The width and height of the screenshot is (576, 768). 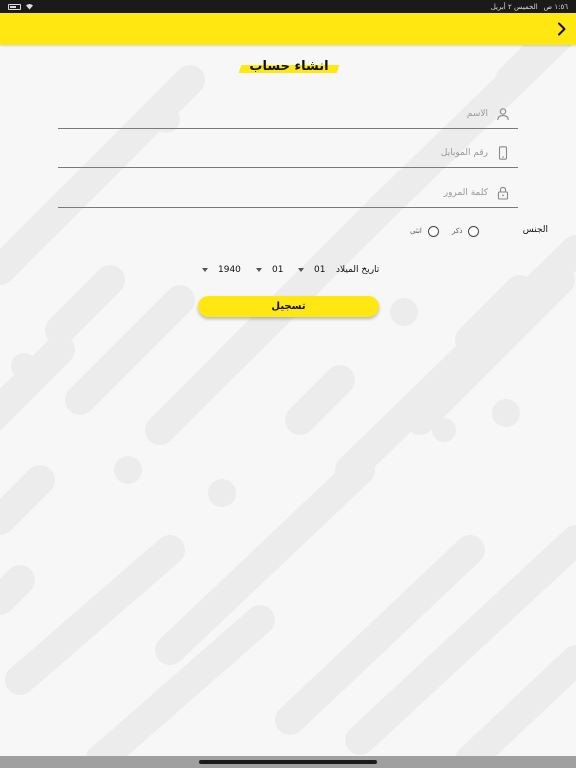 I want to click on top-bar, so click(x=288, y=29).